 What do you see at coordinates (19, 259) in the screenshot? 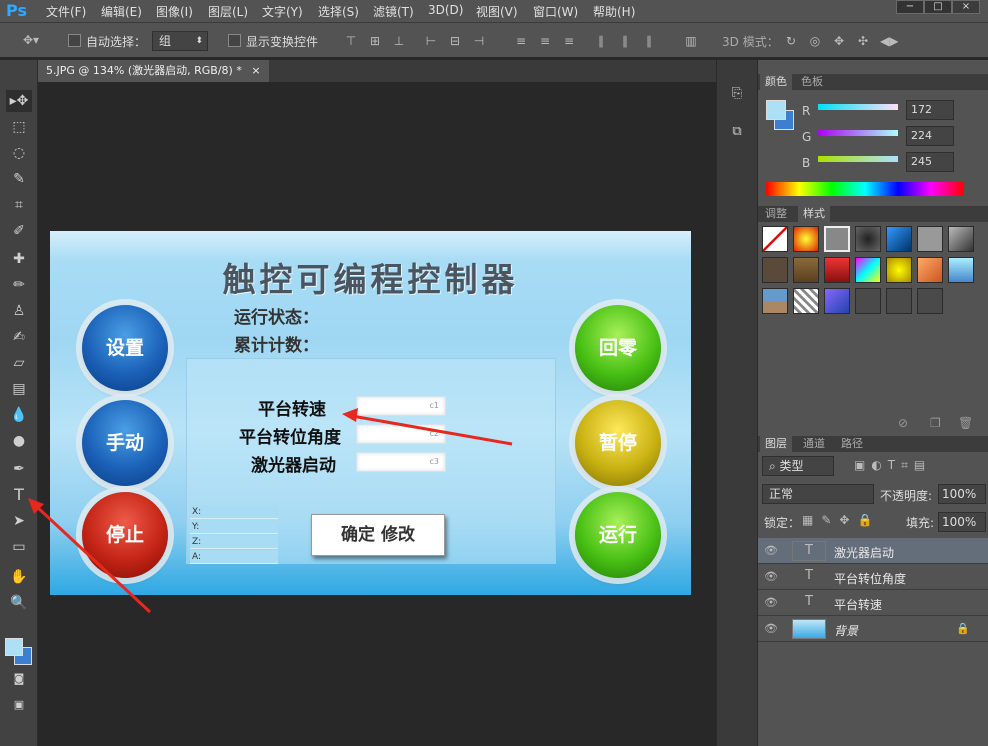
I see `healing-brush-tool-icon: ✚` at bounding box center [19, 259].